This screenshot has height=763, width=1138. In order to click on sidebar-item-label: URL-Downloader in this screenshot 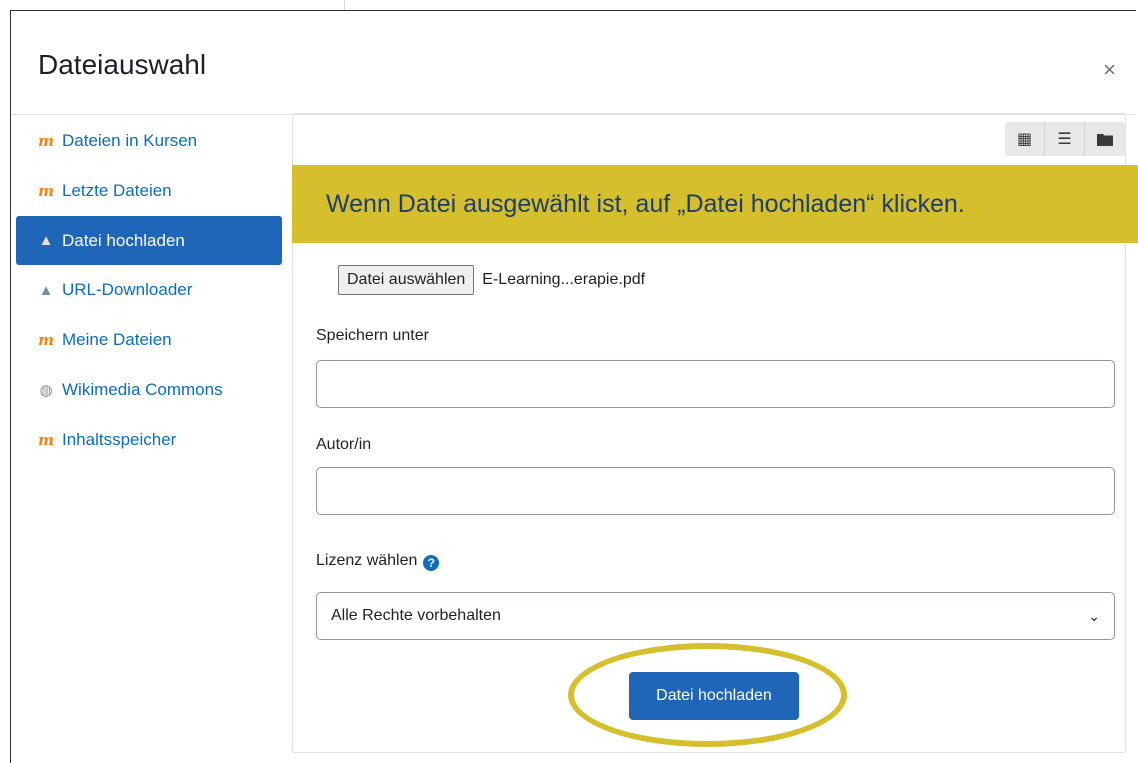, I will do `click(127, 289)`.